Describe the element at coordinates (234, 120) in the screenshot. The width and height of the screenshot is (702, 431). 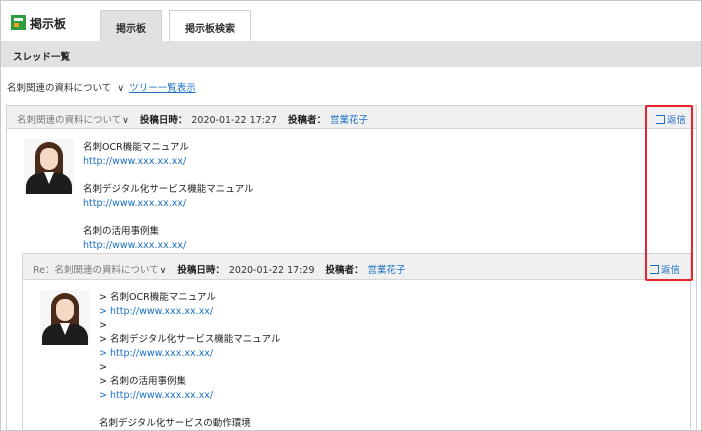
I see `post-date: 2020-01-22 17:27` at that location.